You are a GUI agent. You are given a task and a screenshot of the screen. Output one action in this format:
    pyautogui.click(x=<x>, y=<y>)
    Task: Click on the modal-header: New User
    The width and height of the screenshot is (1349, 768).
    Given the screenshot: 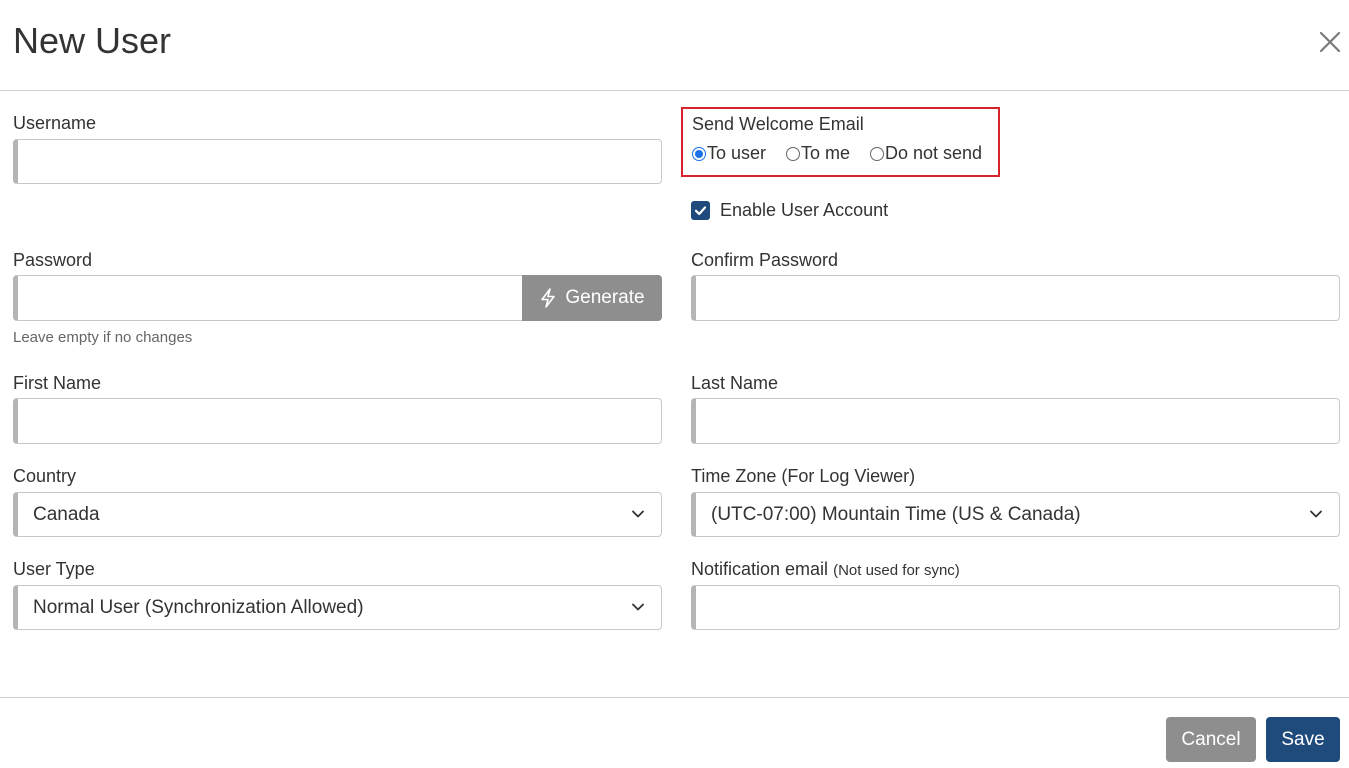 What is the action you would take?
    pyautogui.click(x=674, y=45)
    